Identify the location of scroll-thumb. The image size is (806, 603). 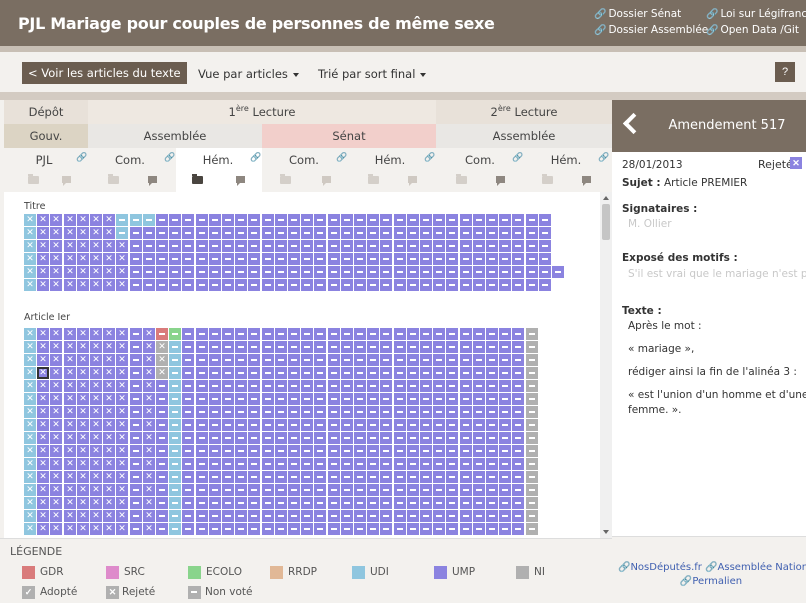
(606, 222).